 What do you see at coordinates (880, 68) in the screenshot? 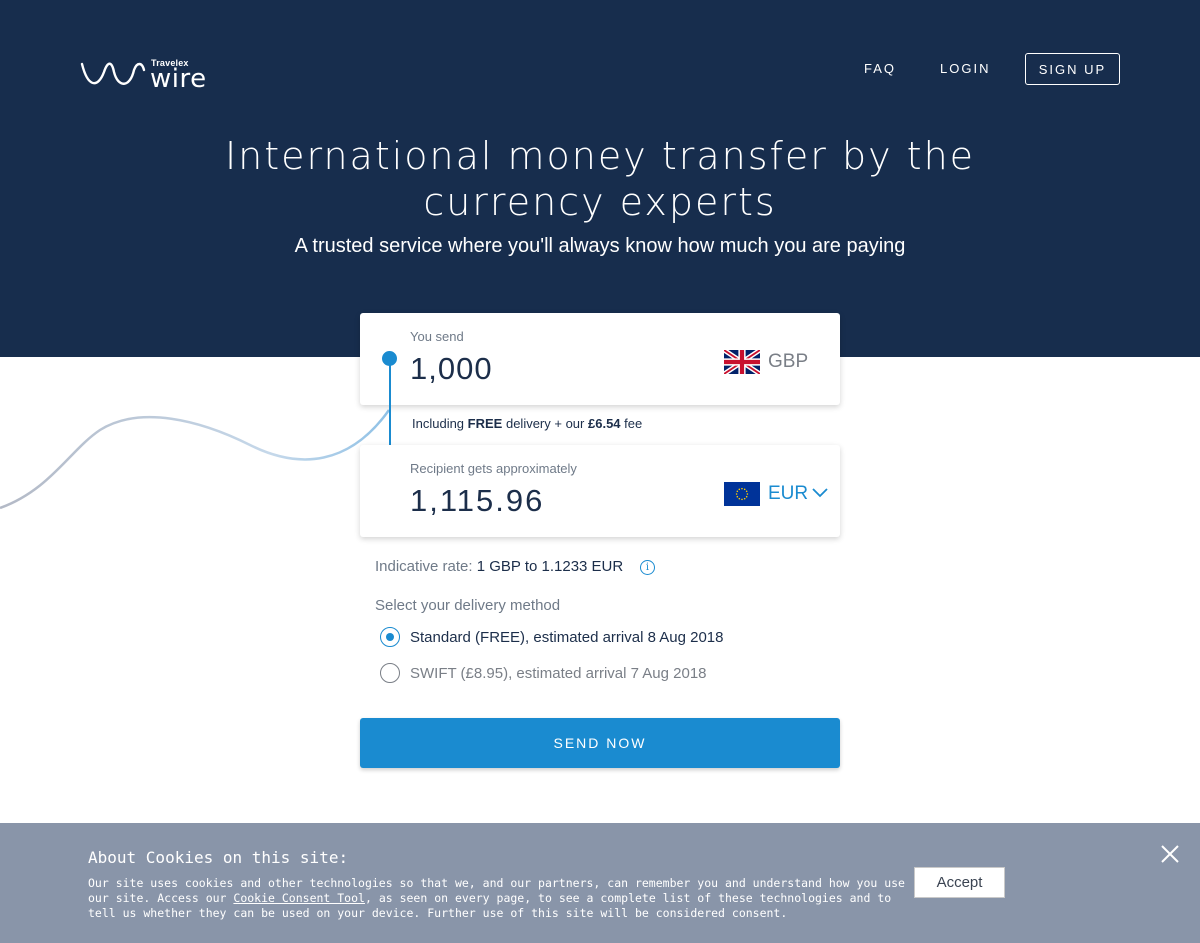
I see `nav-faq-link: FAQ` at bounding box center [880, 68].